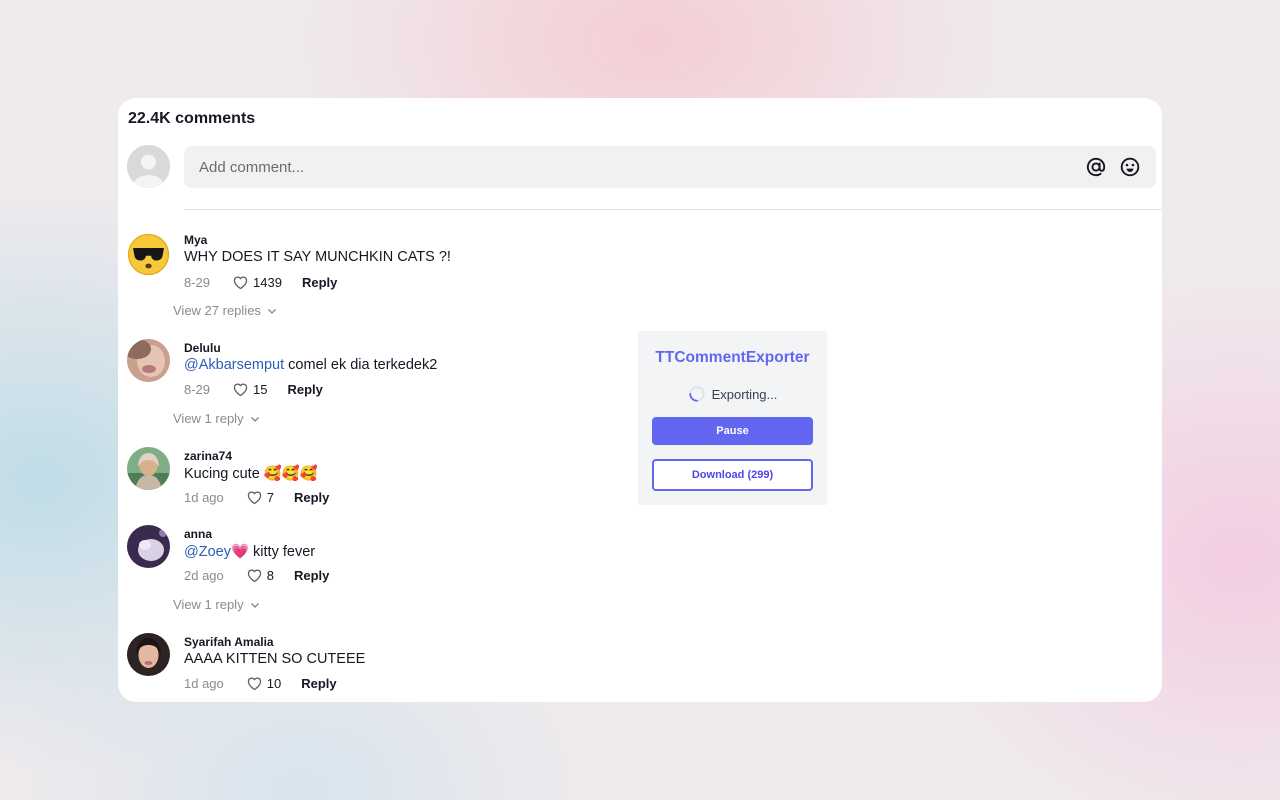 The image size is (1280, 800). I want to click on comment-username: zarina74, so click(208, 456).